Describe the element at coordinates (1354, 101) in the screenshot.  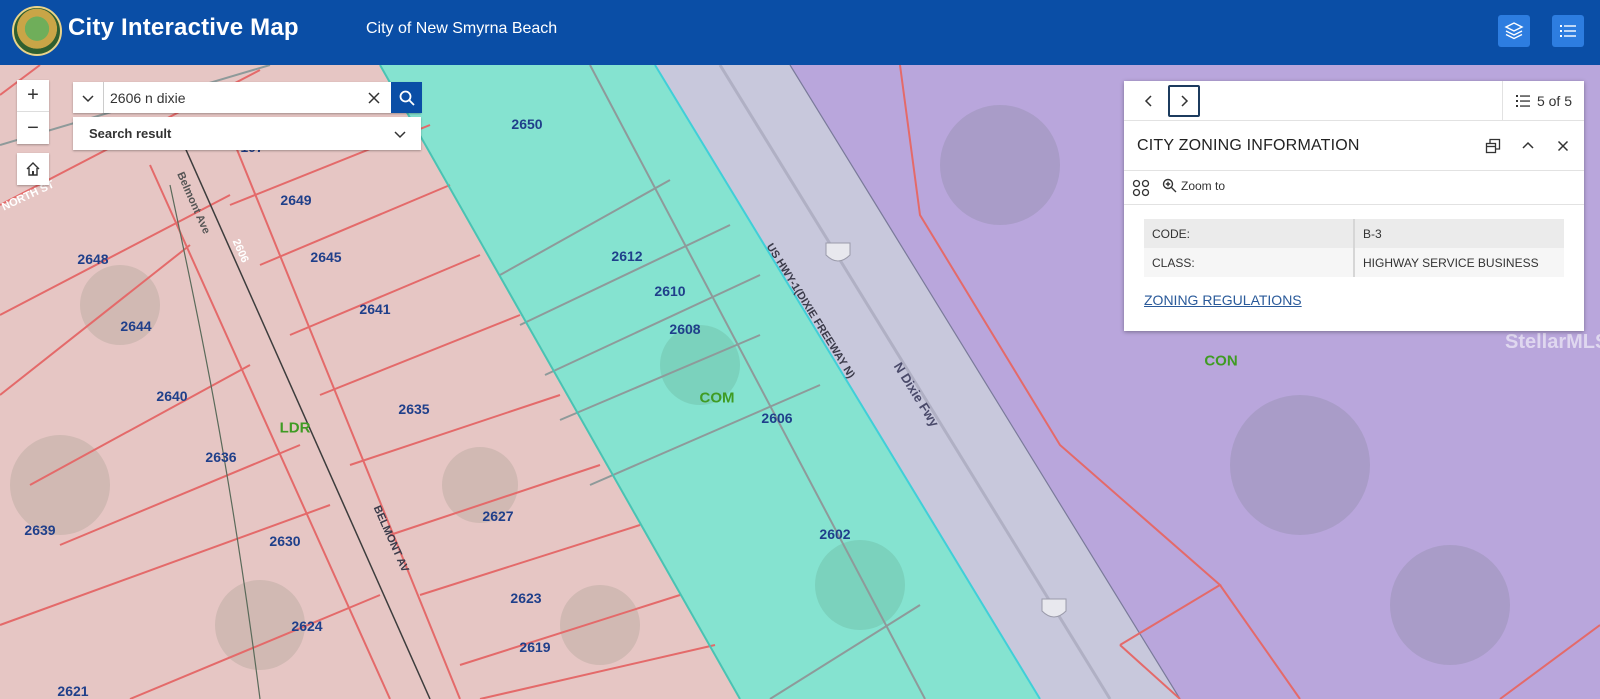
I see `popup-nav-bar: 5 of 5` at that location.